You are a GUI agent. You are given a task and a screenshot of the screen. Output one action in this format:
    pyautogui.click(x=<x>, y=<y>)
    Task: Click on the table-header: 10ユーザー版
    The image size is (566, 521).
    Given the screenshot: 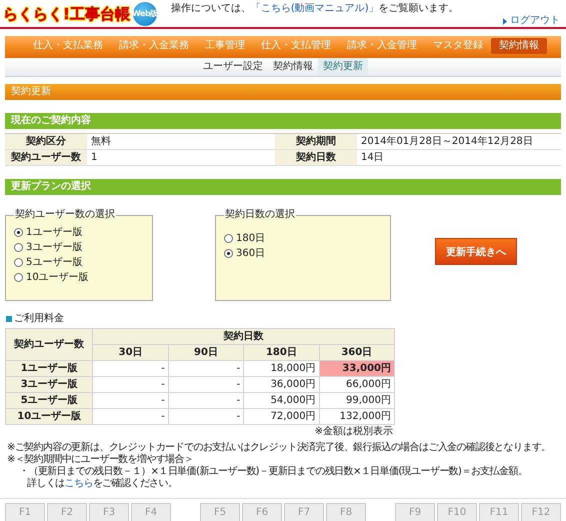 What is the action you would take?
    pyautogui.click(x=49, y=416)
    